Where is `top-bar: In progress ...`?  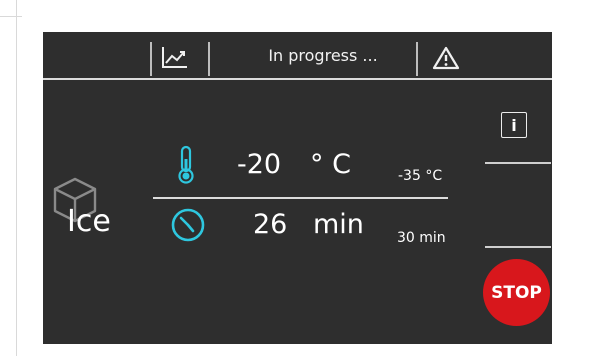
top-bar: In progress ... is located at coordinates (297, 56).